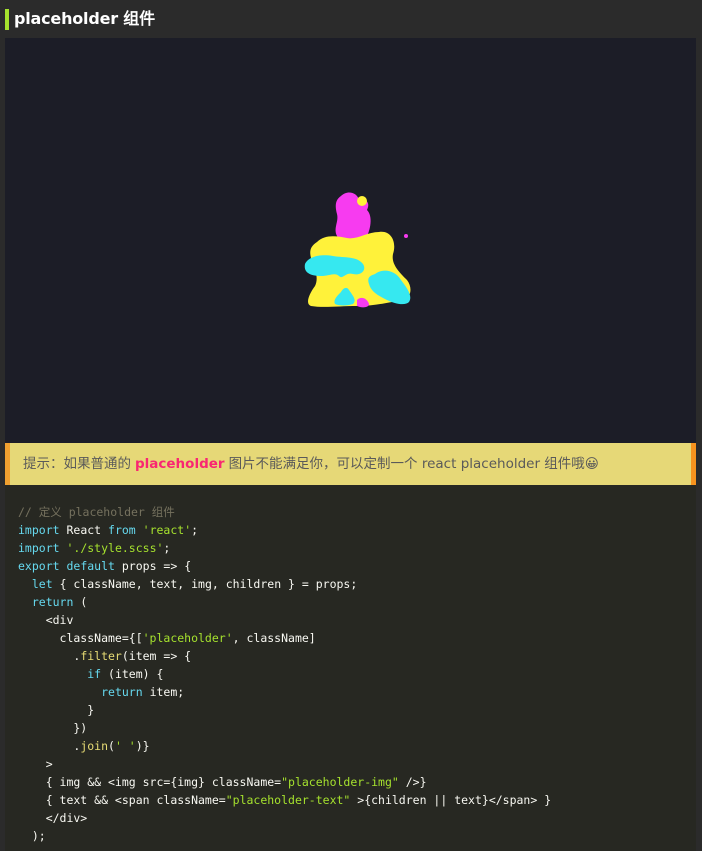 This screenshot has height=851, width=702. I want to click on code-token-plain: className={[, so click(80, 638).